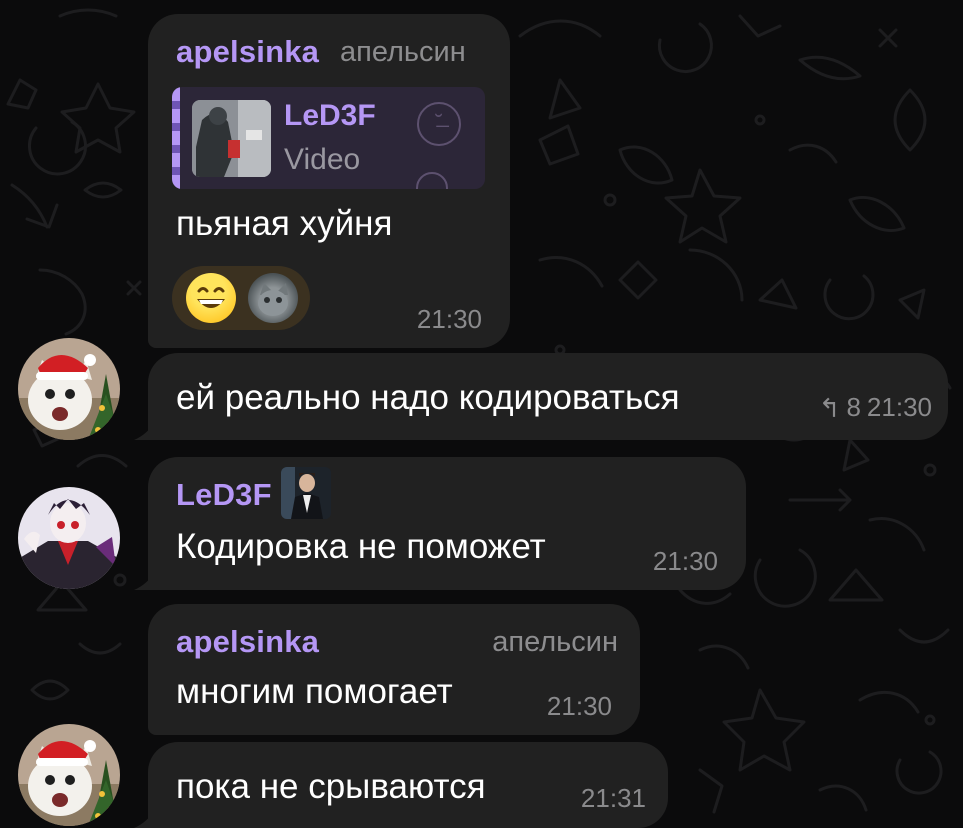  I want to click on message-bubble: apelsinka апельсин многим помогает 21:30, so click(394, 669).